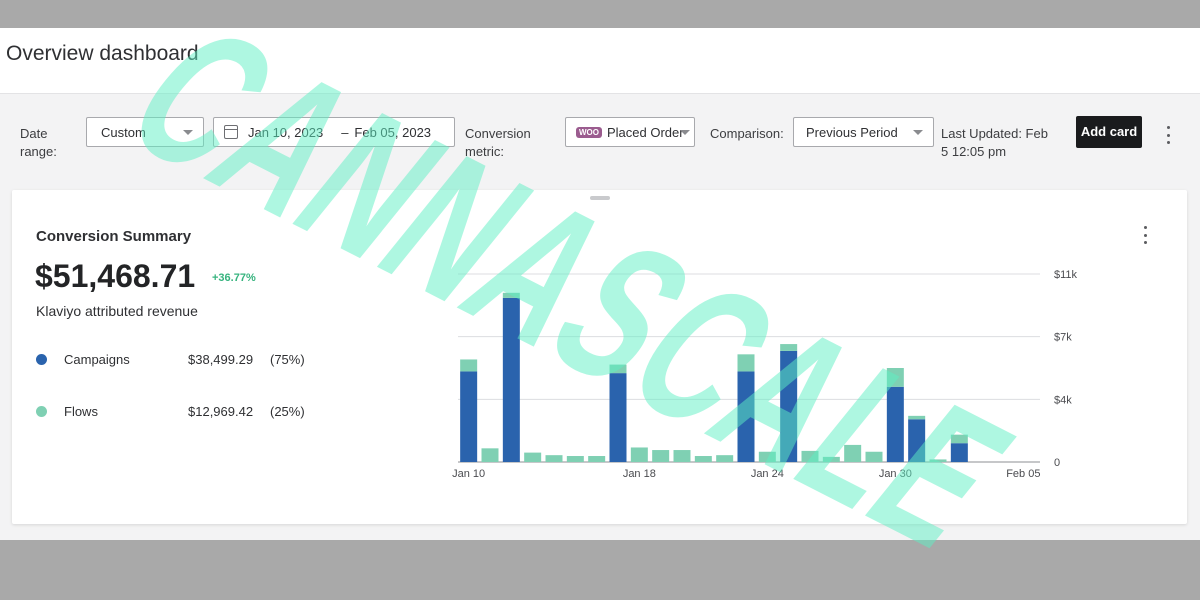 This screenshot has width=1200, height=600. What do you see at coordinates (767, 474) in the screenshot?
I see `x-tick-label: Jan 24` at bounding box center [767, 474].